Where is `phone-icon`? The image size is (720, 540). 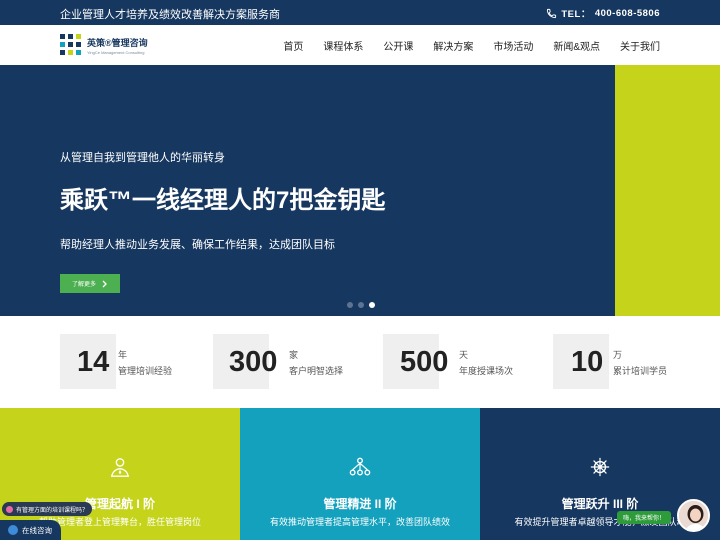 phone-icon is located at coordinates (552, 13).